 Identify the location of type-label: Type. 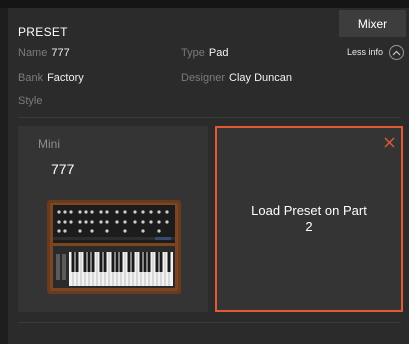
(193, 53).